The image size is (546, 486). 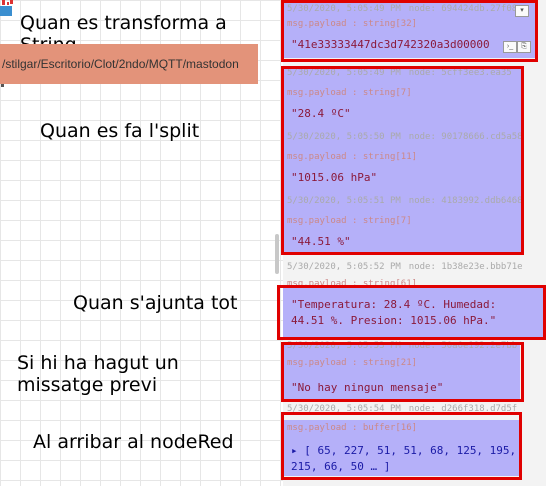 What do you see at coordinates (98, 374) in the screenshot?
I see `note-previ: Si hi ha hagut un missatge previ` at bounding box center [98, 374].